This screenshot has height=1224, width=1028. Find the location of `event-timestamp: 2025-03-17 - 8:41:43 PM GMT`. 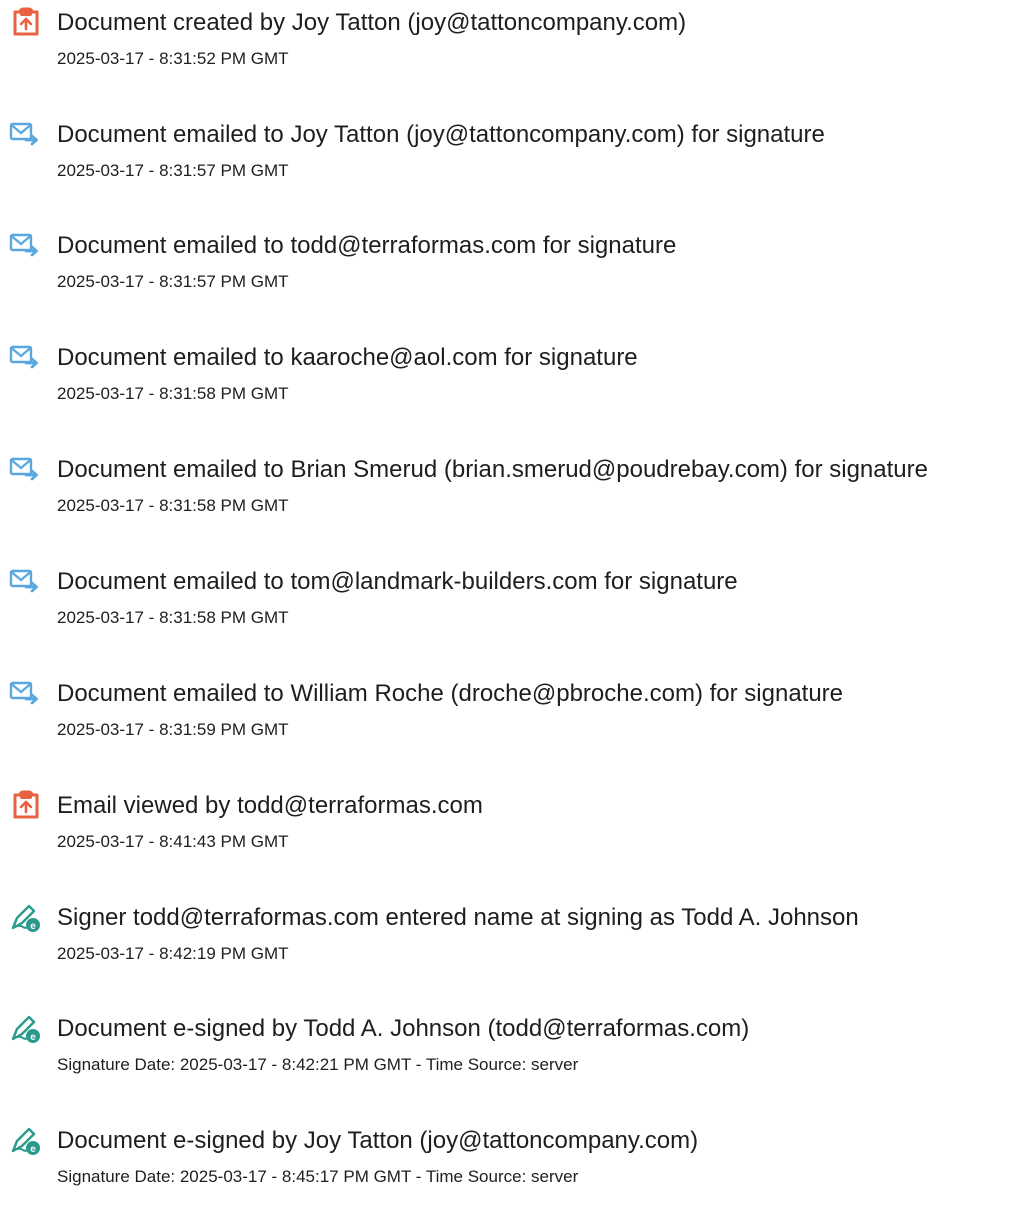

event-timestamp: 2025-03-17 - 8:41:43 PM GMT is located at coordinates (173, 841).